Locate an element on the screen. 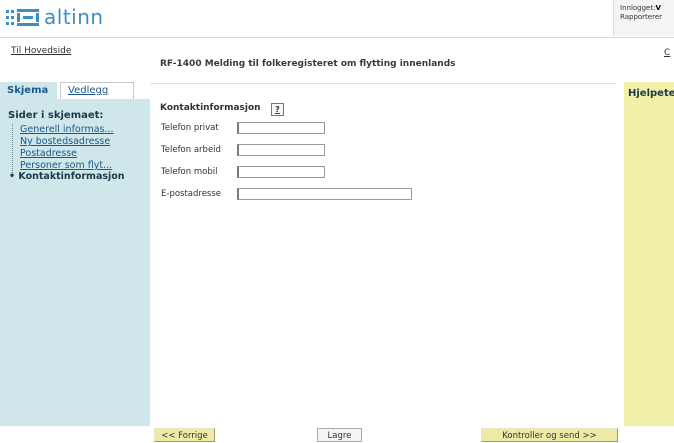 Image resolution: width=674 pixels, height=443 pixels. phone-mobile-label: Telefon mobil is located at coordinates (189, 172).